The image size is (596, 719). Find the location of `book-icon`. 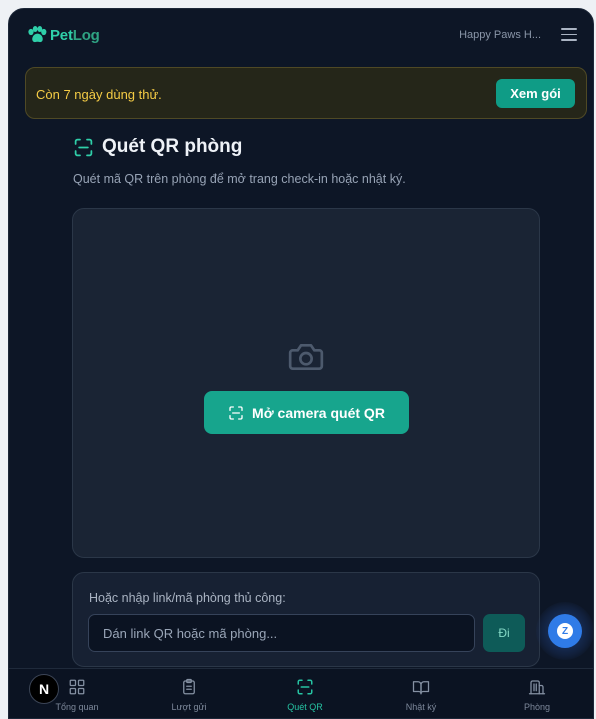

book-icon is located at coordinates (421, 688).